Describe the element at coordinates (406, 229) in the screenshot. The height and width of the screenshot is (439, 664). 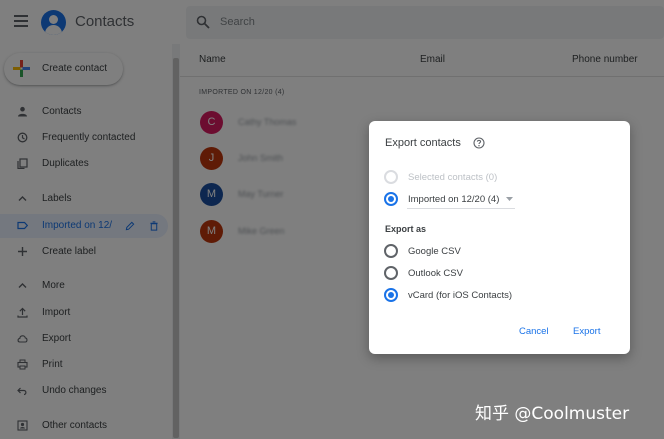
I see `export-as-label: Export as` at that location.